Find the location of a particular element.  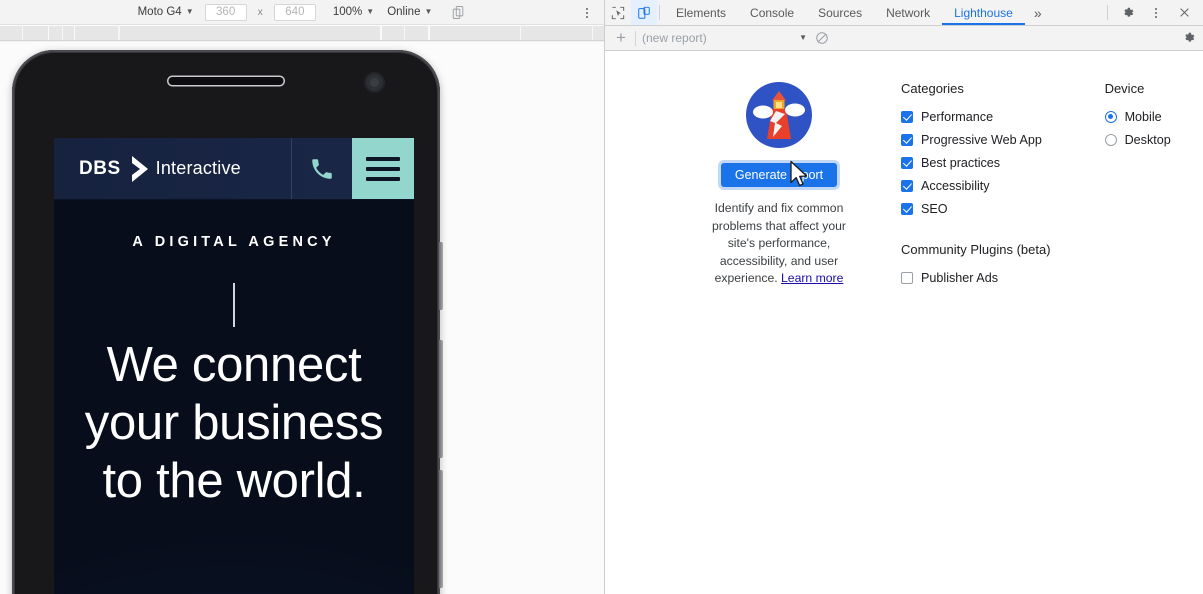

hero-eyebrow: A DIGITAL AGENCY is located at coordinates (234, 242).